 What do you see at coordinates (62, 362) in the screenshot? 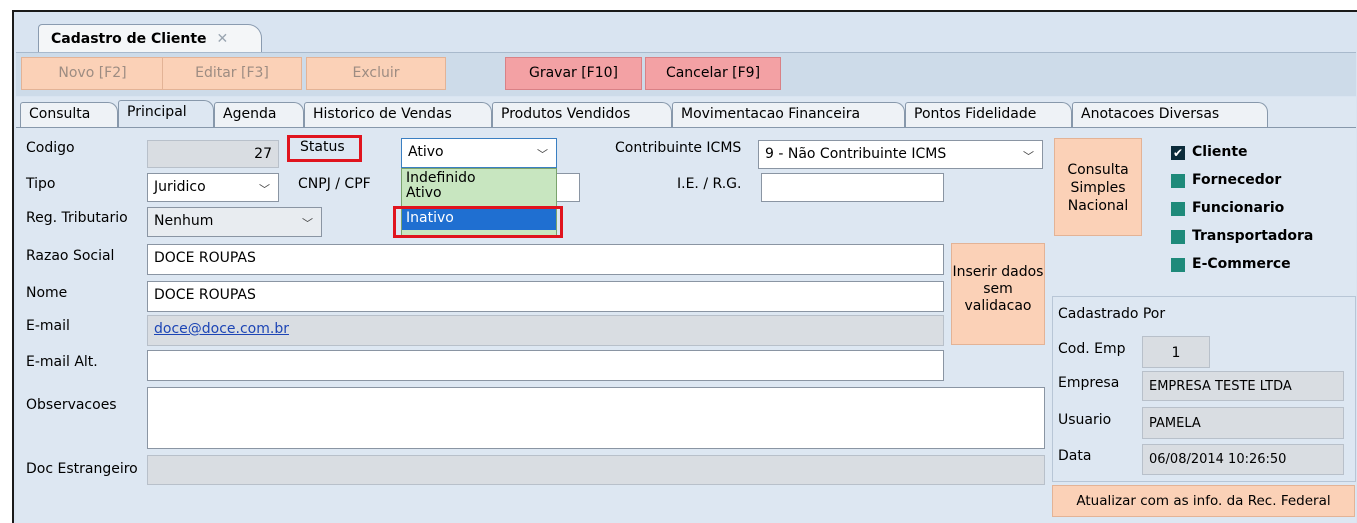
I see `email-alt-label: E-mail Alt.` at bounding box center [62, 362].